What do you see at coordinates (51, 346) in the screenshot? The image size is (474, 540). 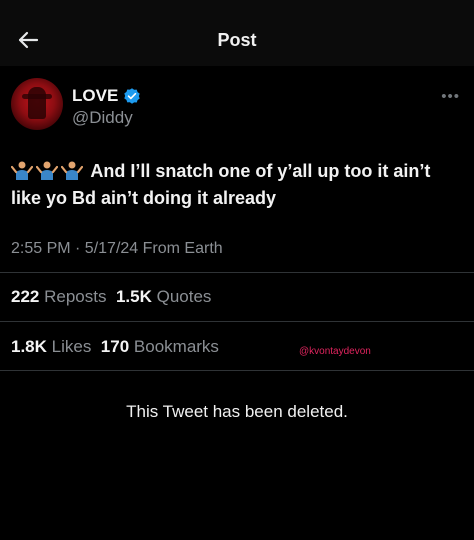 I see `likes-stat: 1.8K Likes` at bounding box center [51, 346].